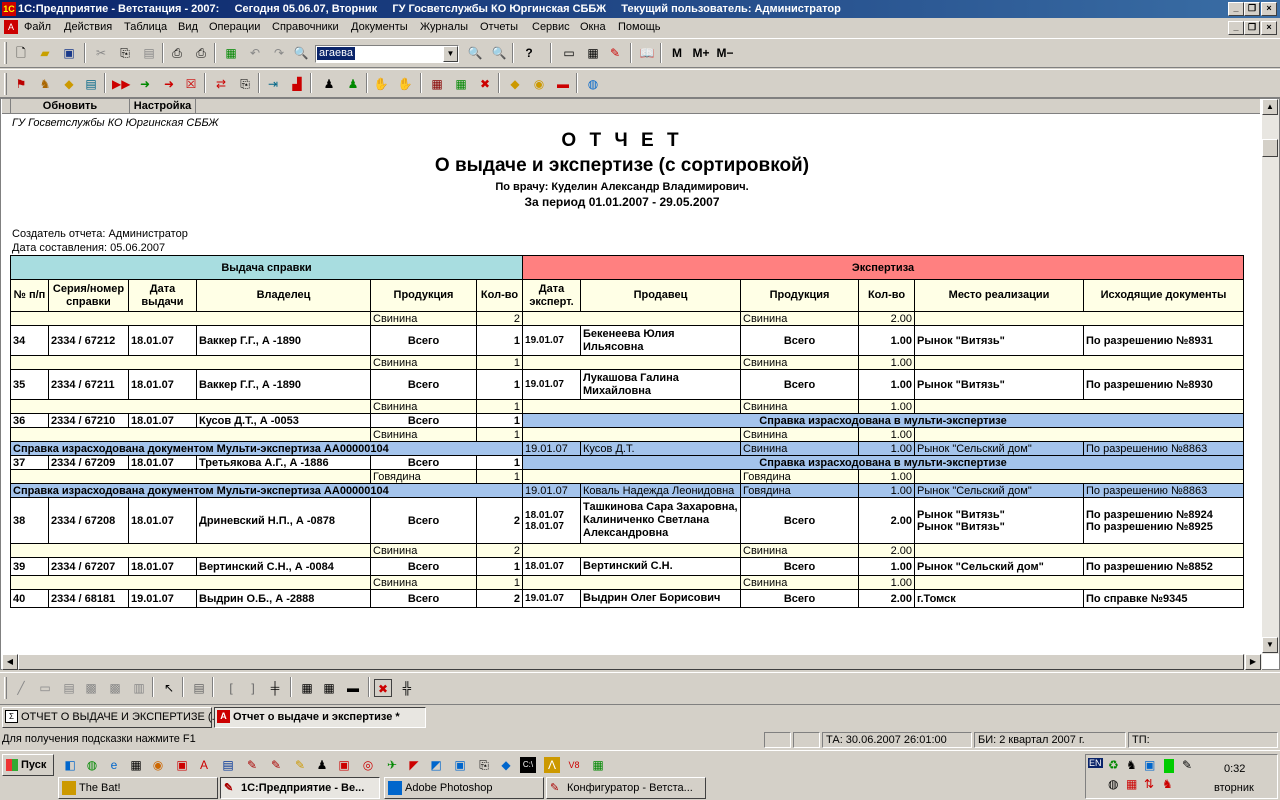 The height and width of the screenshot is (800, 1280). What do you see at coordinates (221, 84) in the screenshot?
I see `export-icon: ⇄` at bounding box center [221, 84].